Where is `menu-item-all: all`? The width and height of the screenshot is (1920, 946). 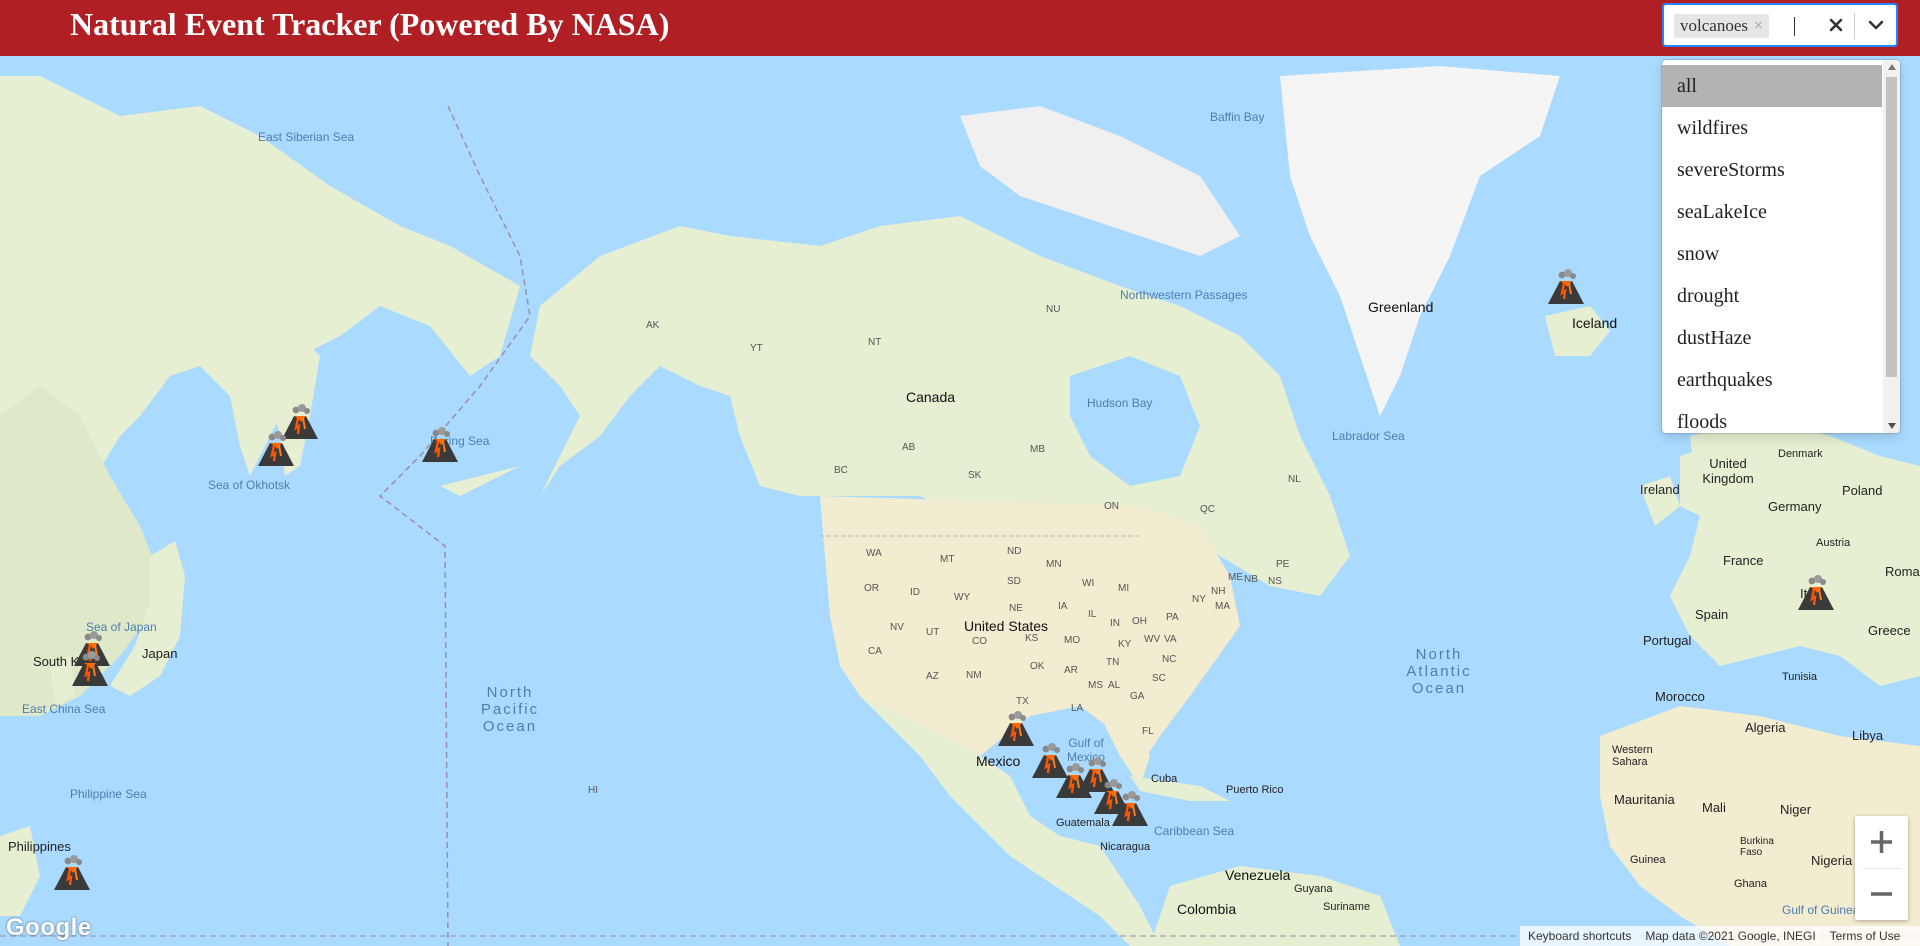 menu-item-all: all is located at coordinates (1772, 86).